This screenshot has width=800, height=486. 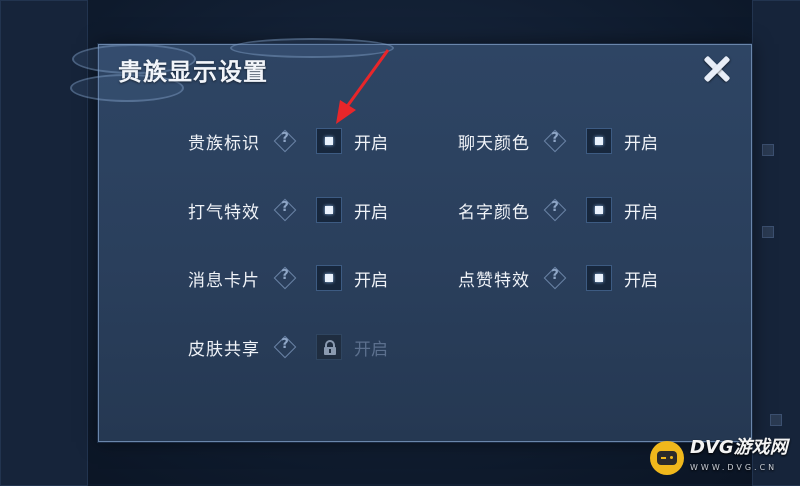 I want to click on setting-row-message-card: 消息卡片 ? 开启, so click(x=288, y=278).